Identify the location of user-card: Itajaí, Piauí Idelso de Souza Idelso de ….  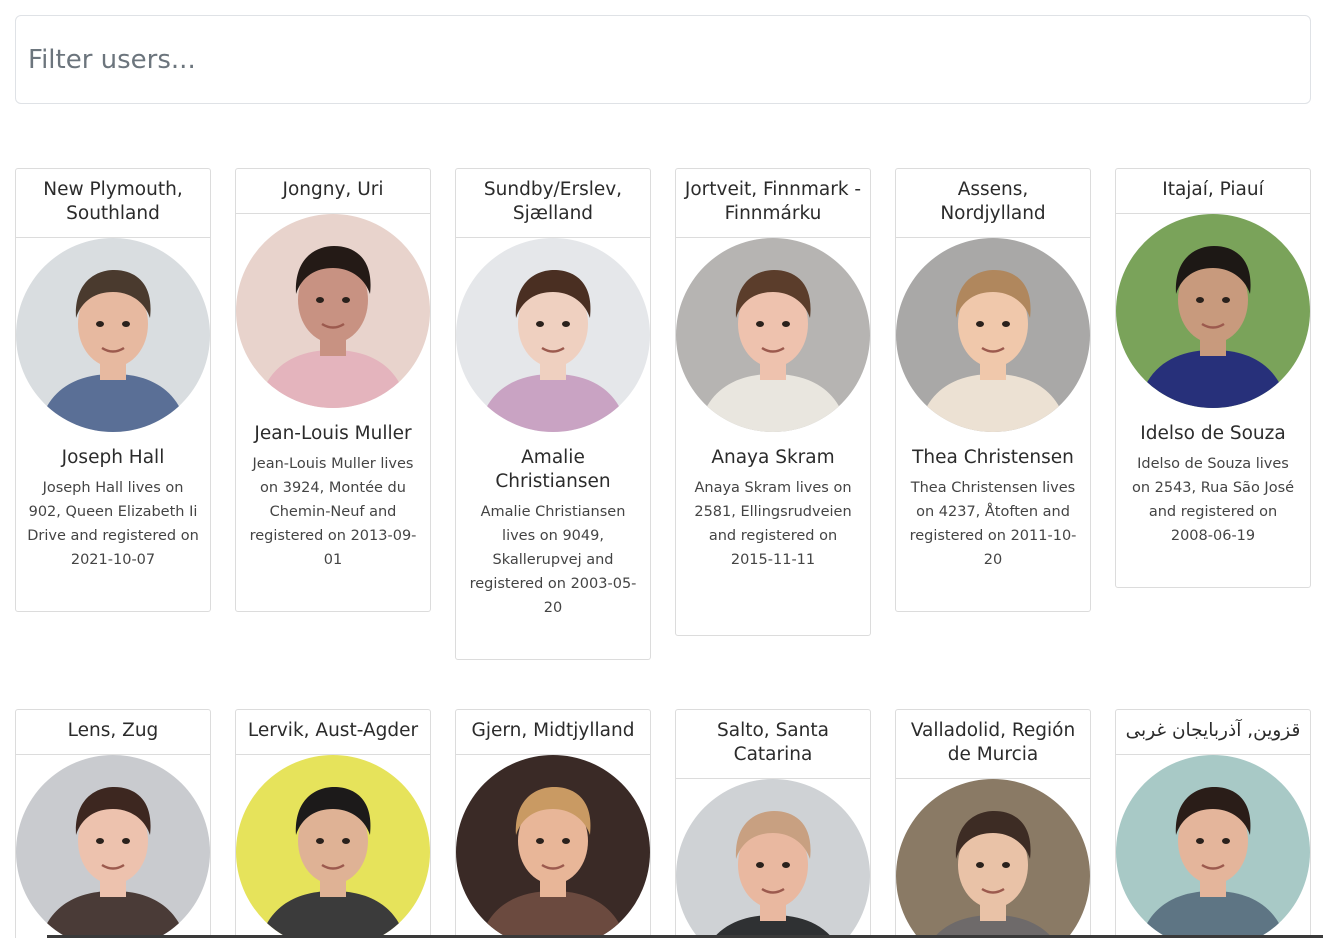
(1213, 378).